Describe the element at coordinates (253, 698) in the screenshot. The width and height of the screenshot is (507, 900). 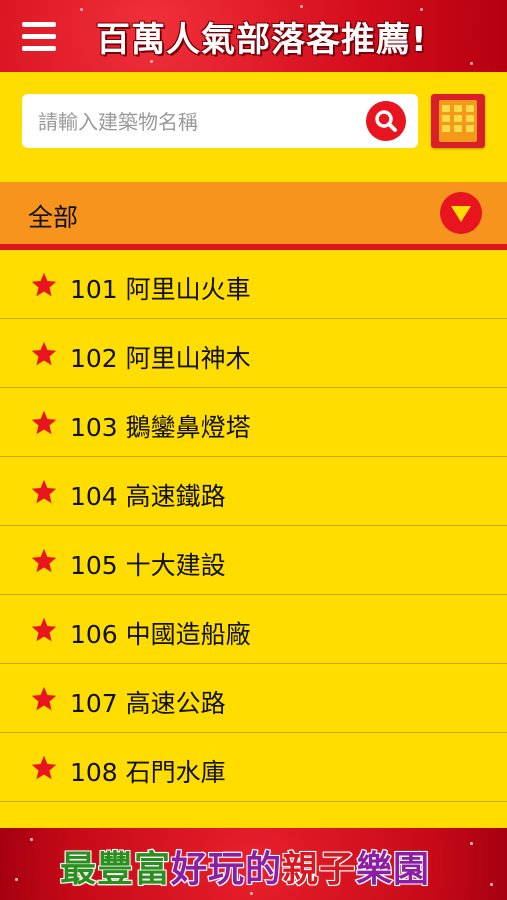
I see `list-item: 107 高速公路` at that location.